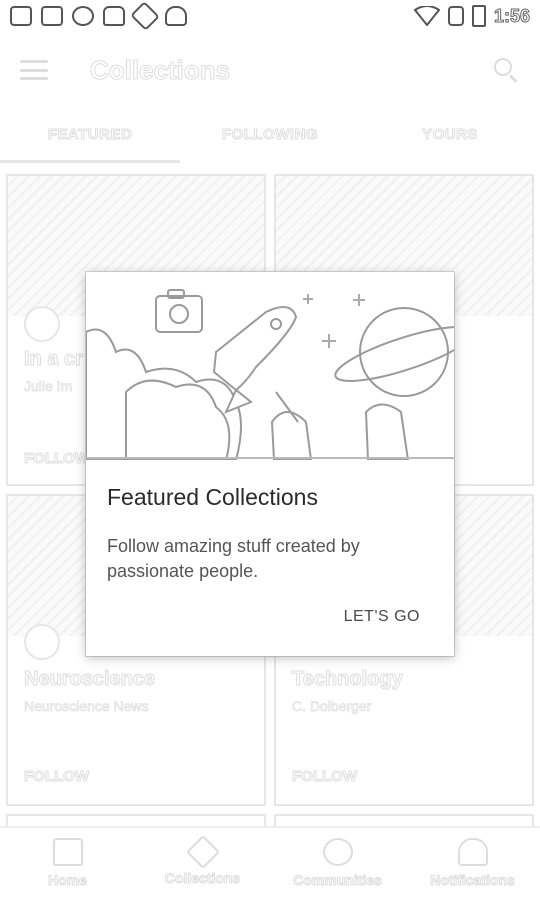 The width and height of the screenshot is (540, 897). What do you see at coordinates (21, 16) in the screenshot?
I see `gallery-icon` at bounding box center [21, 16].